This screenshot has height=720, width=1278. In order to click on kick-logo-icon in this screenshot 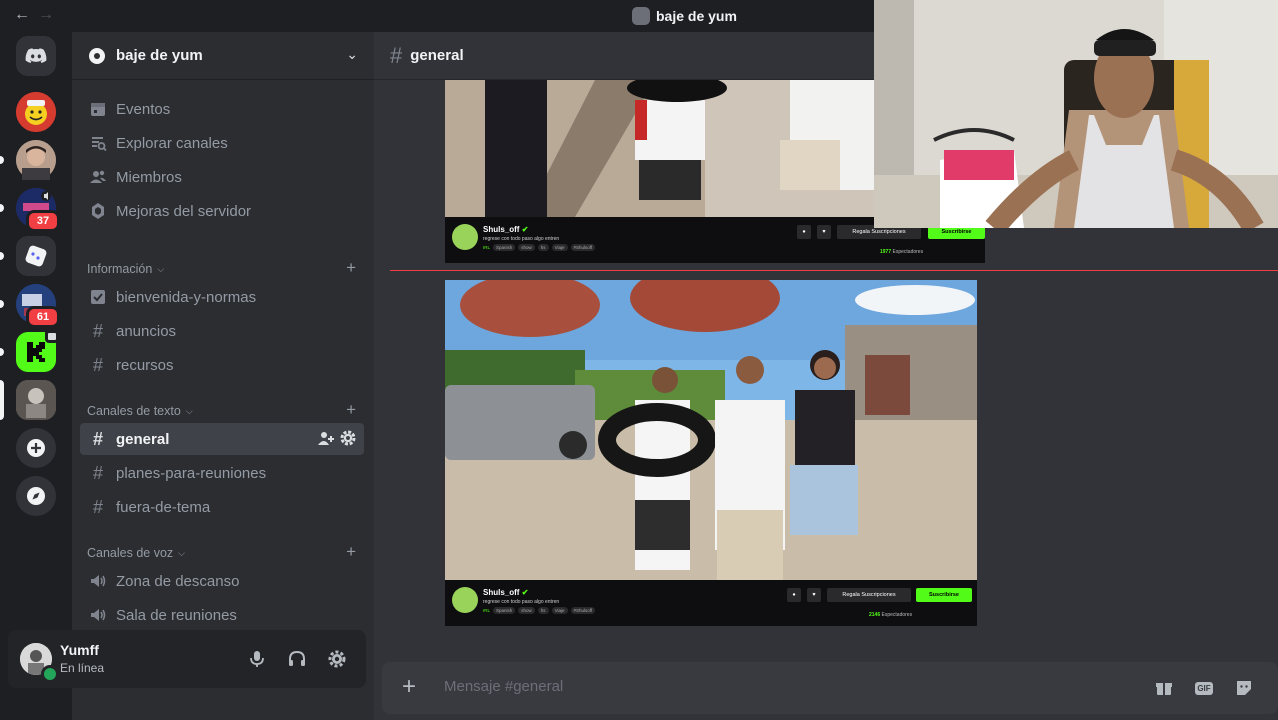, I will do `click(36, 352)`.